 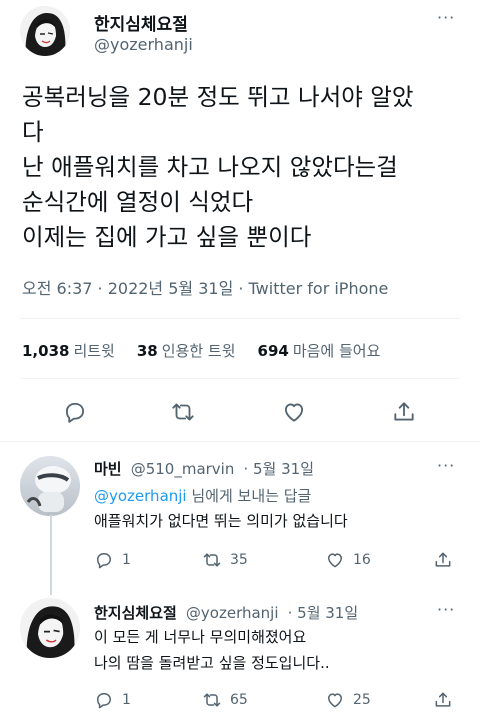 I want to click on quotes-label: 인용한 트윗, so click(x=198, y=351).